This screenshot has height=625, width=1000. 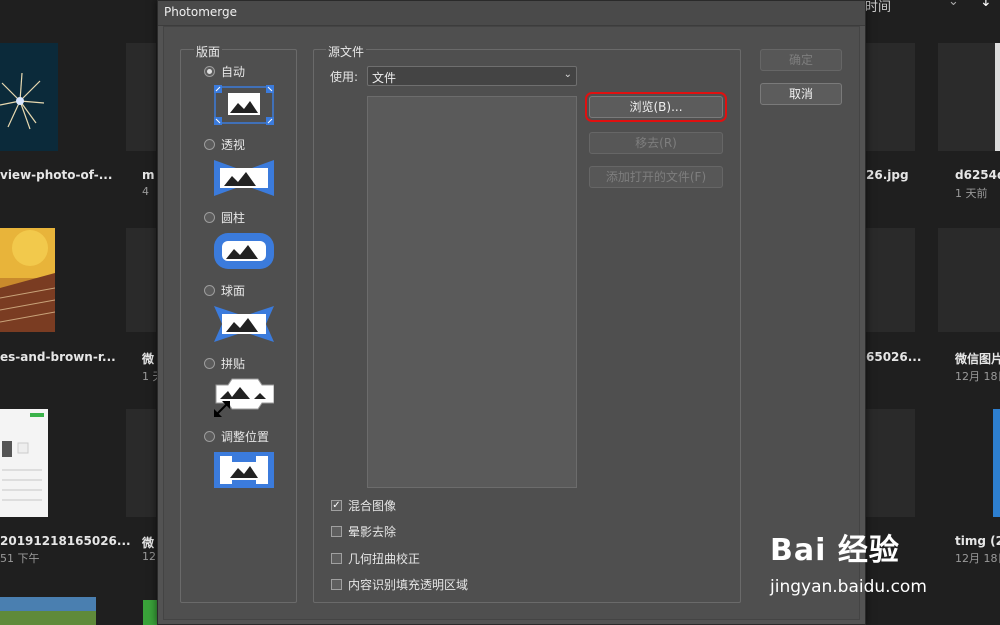 I want to click on add-open-files-button: 添加打开的文件(F), so click(x=656, y=177).